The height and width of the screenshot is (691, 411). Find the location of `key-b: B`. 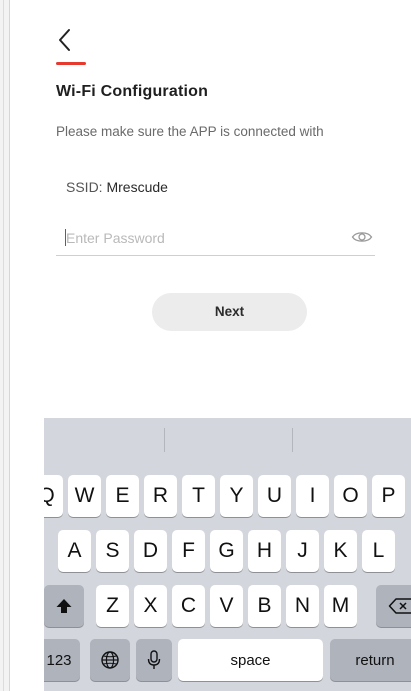

key-b: B is located at coordinates (264, 606).